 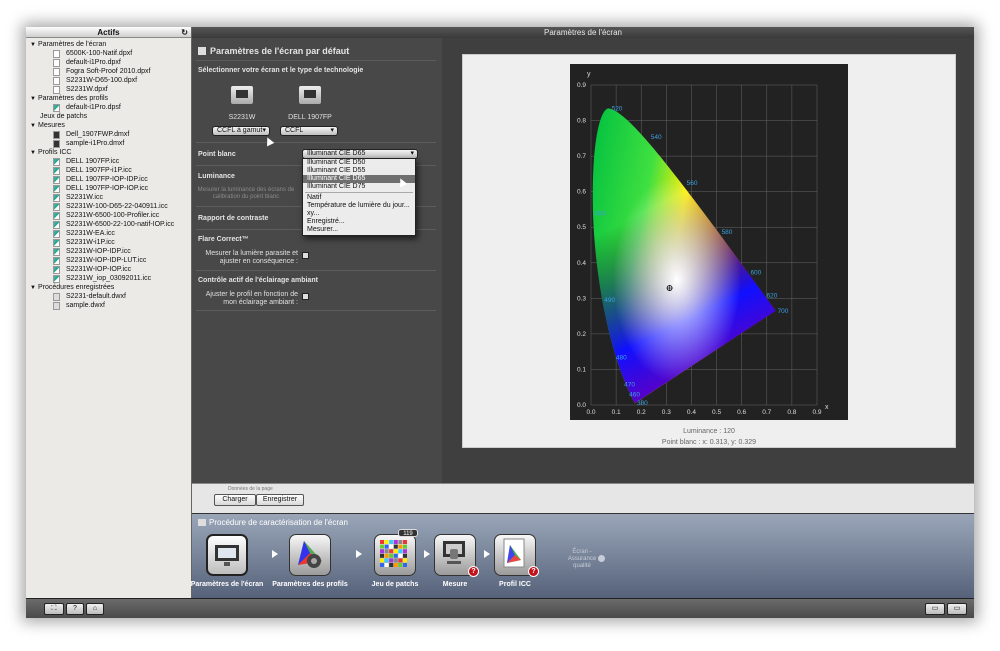 I want to click on tree-item: S2231W-i1P.icc, so click(x=108, y=242).